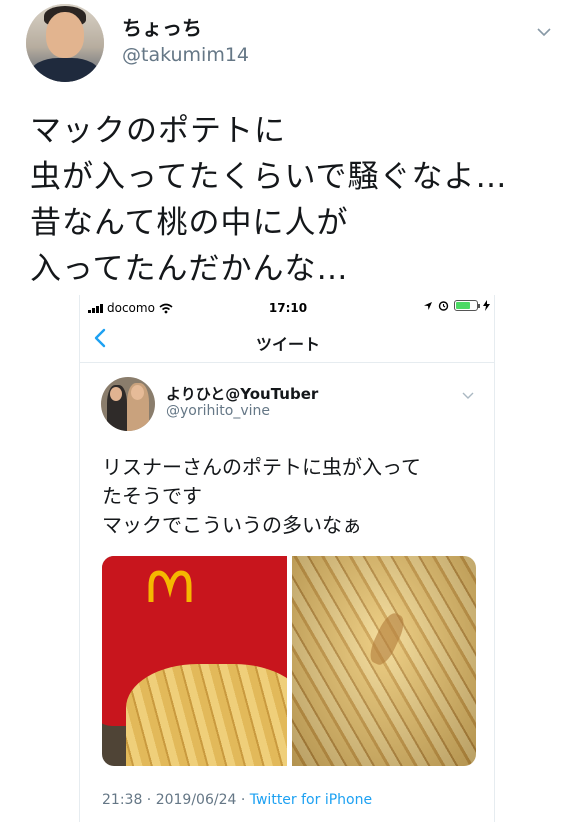 The height and width of the screenshot is (822, 576). What do you see at coordinates (443, 306) in the screenshot?
I see `alarm-icon` at bounding box center [443, 306].